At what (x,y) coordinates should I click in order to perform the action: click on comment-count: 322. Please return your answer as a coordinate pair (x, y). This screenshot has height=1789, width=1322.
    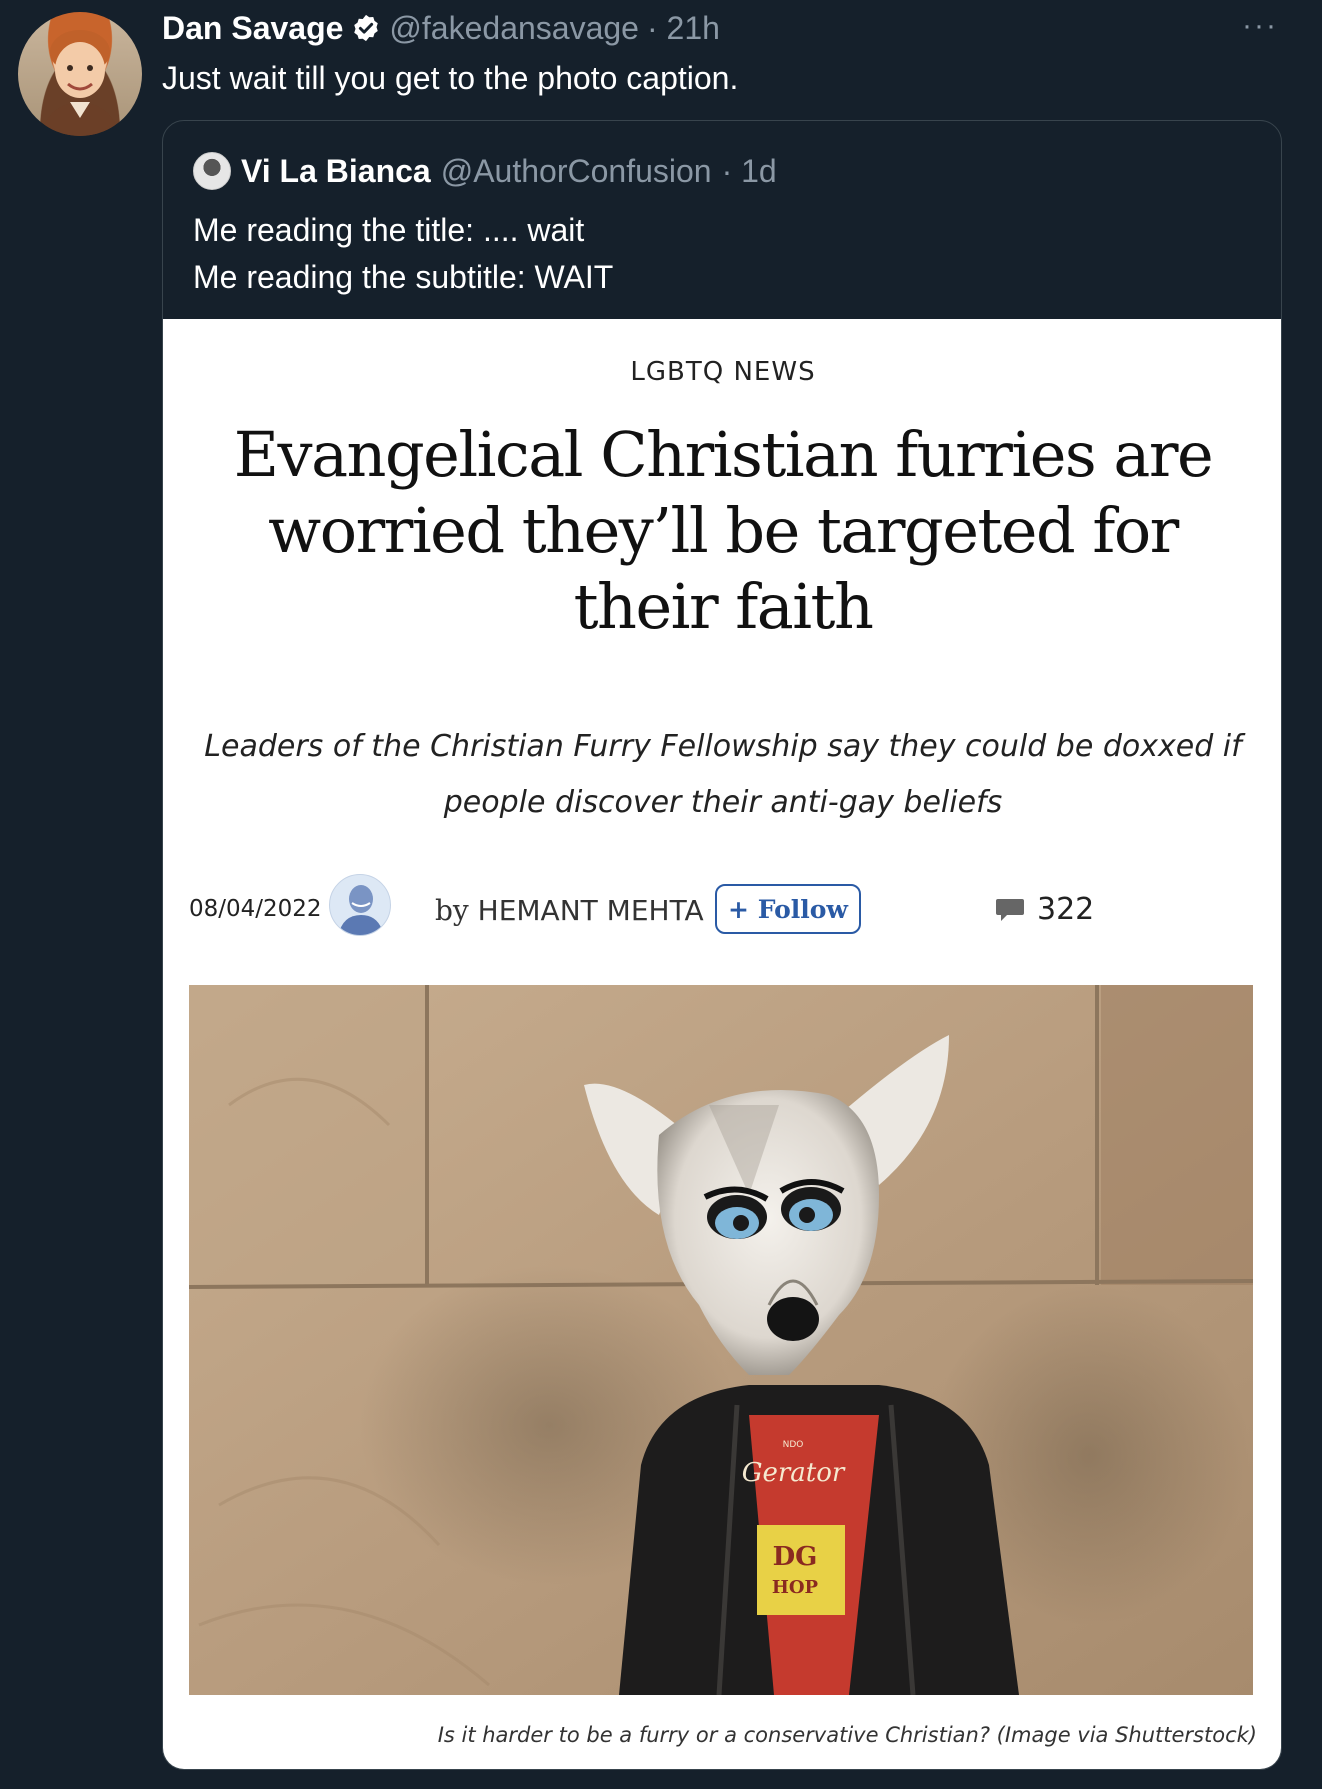
    Looking at the image, I should click on (1044, 909).